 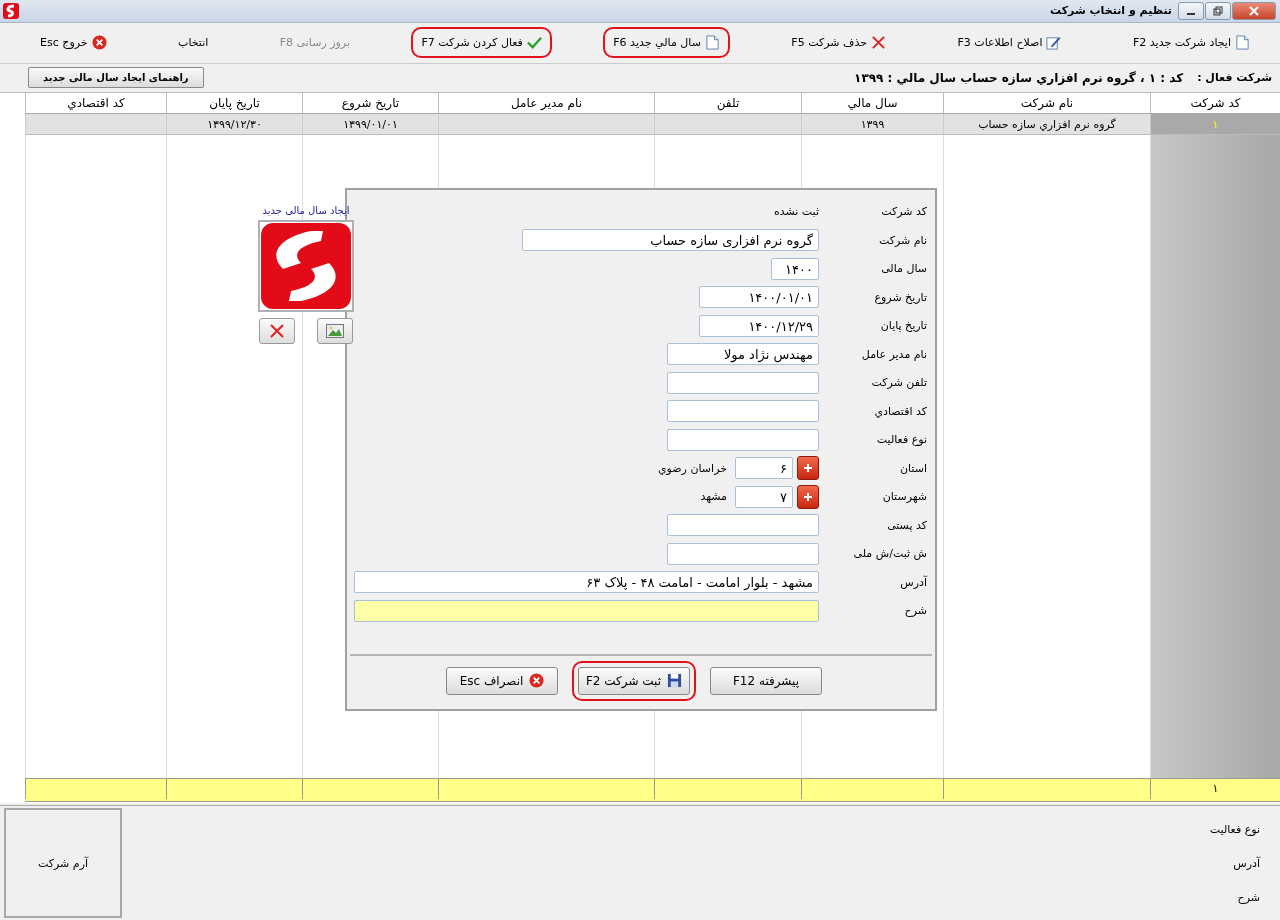 I want to click on input-field: مشهد - بلوار امامت - امامت ۴۸ - پلاک ۶۳, so click(x=586, y=582).